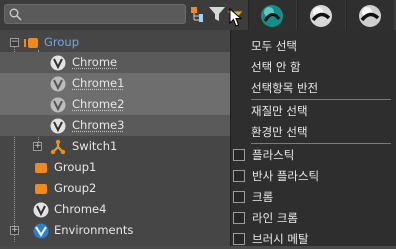 The image size is (396, 249). I want to click on search-input, so click(95, 14).